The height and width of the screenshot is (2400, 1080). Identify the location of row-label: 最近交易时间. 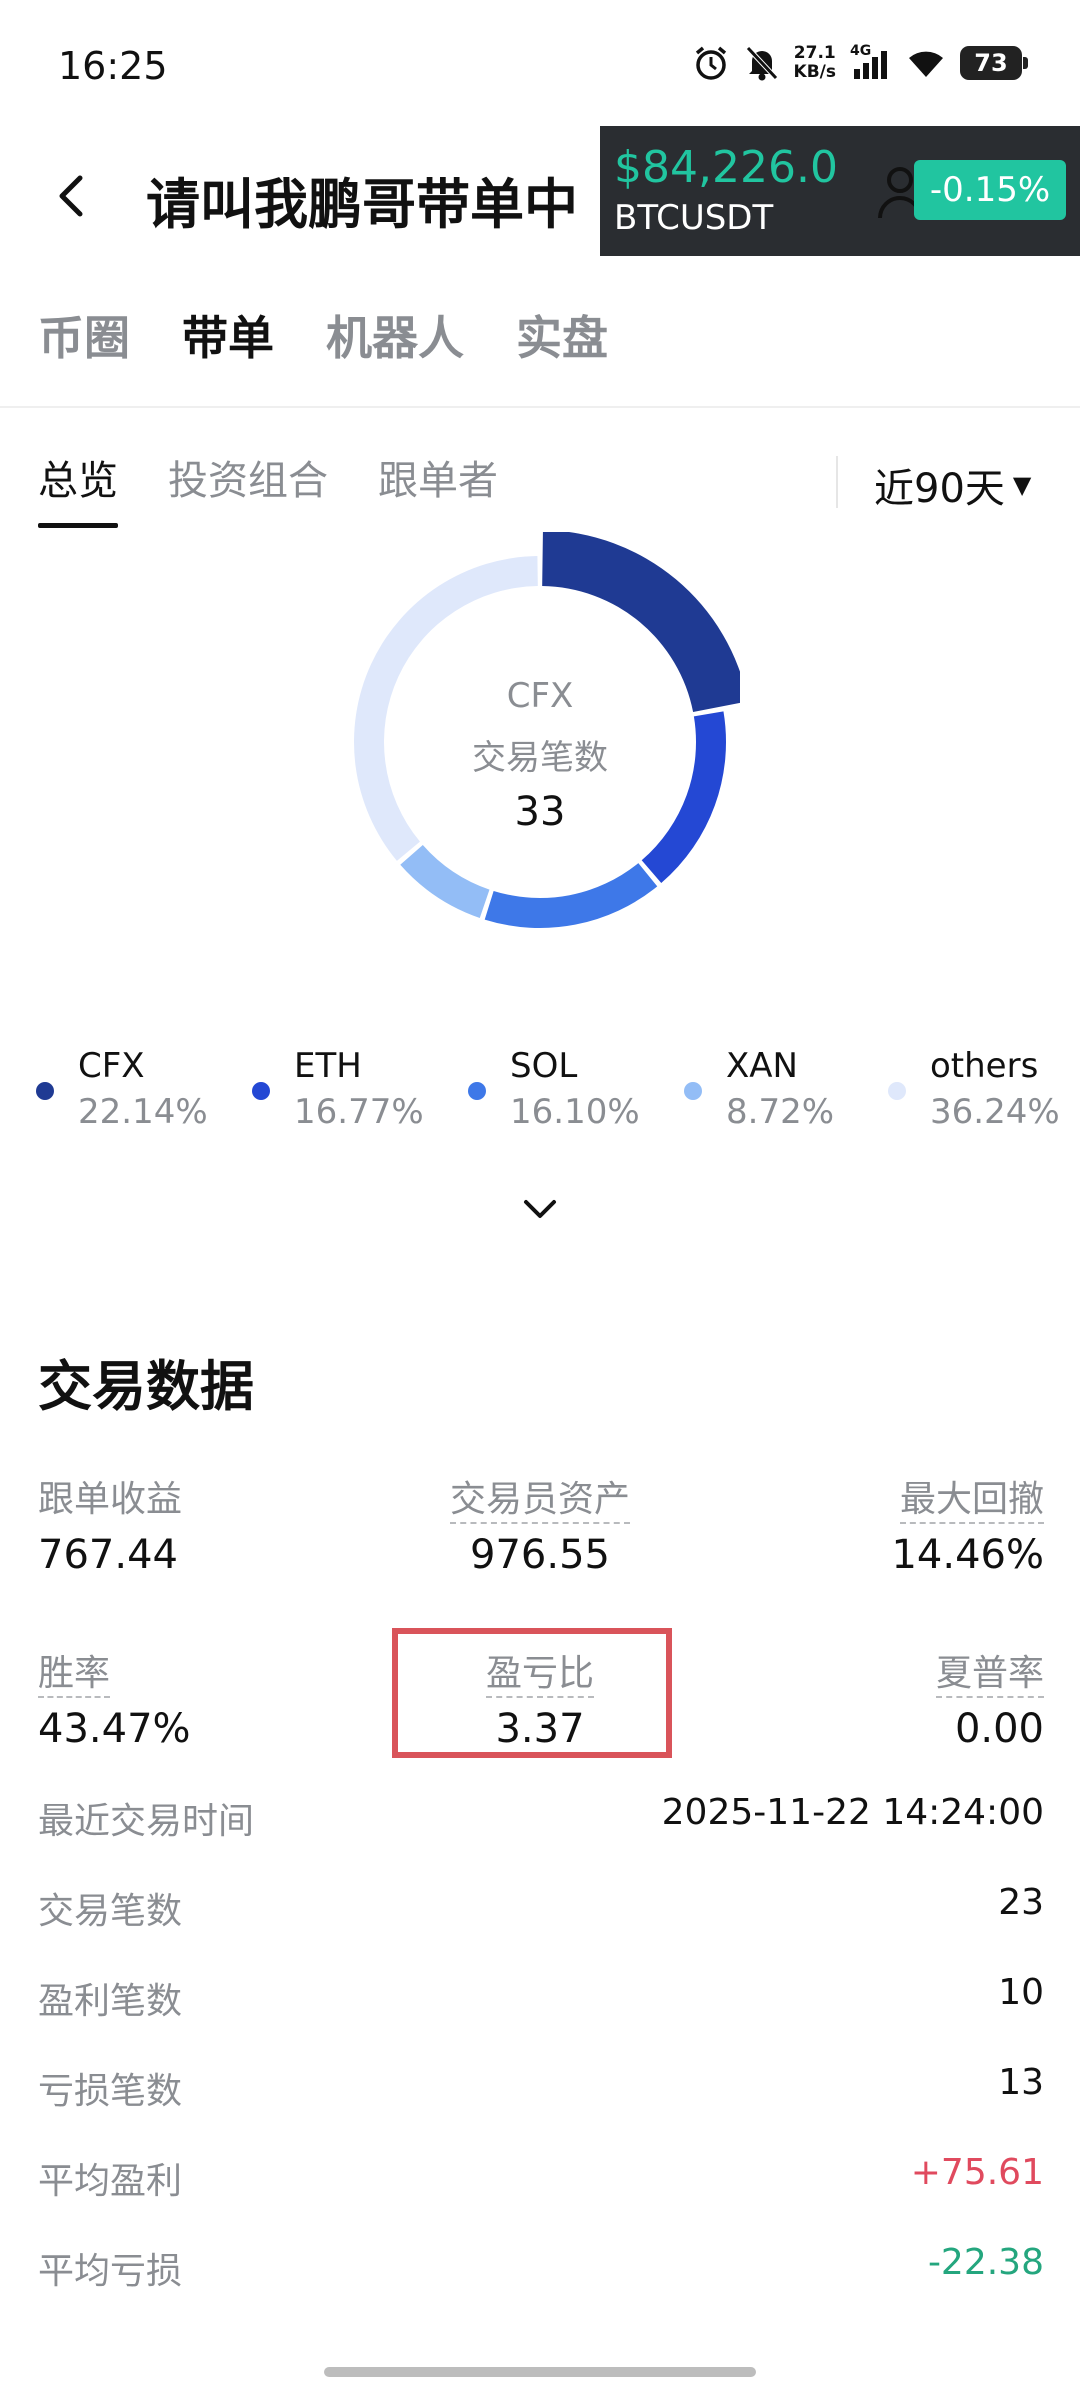
(146, 1821).